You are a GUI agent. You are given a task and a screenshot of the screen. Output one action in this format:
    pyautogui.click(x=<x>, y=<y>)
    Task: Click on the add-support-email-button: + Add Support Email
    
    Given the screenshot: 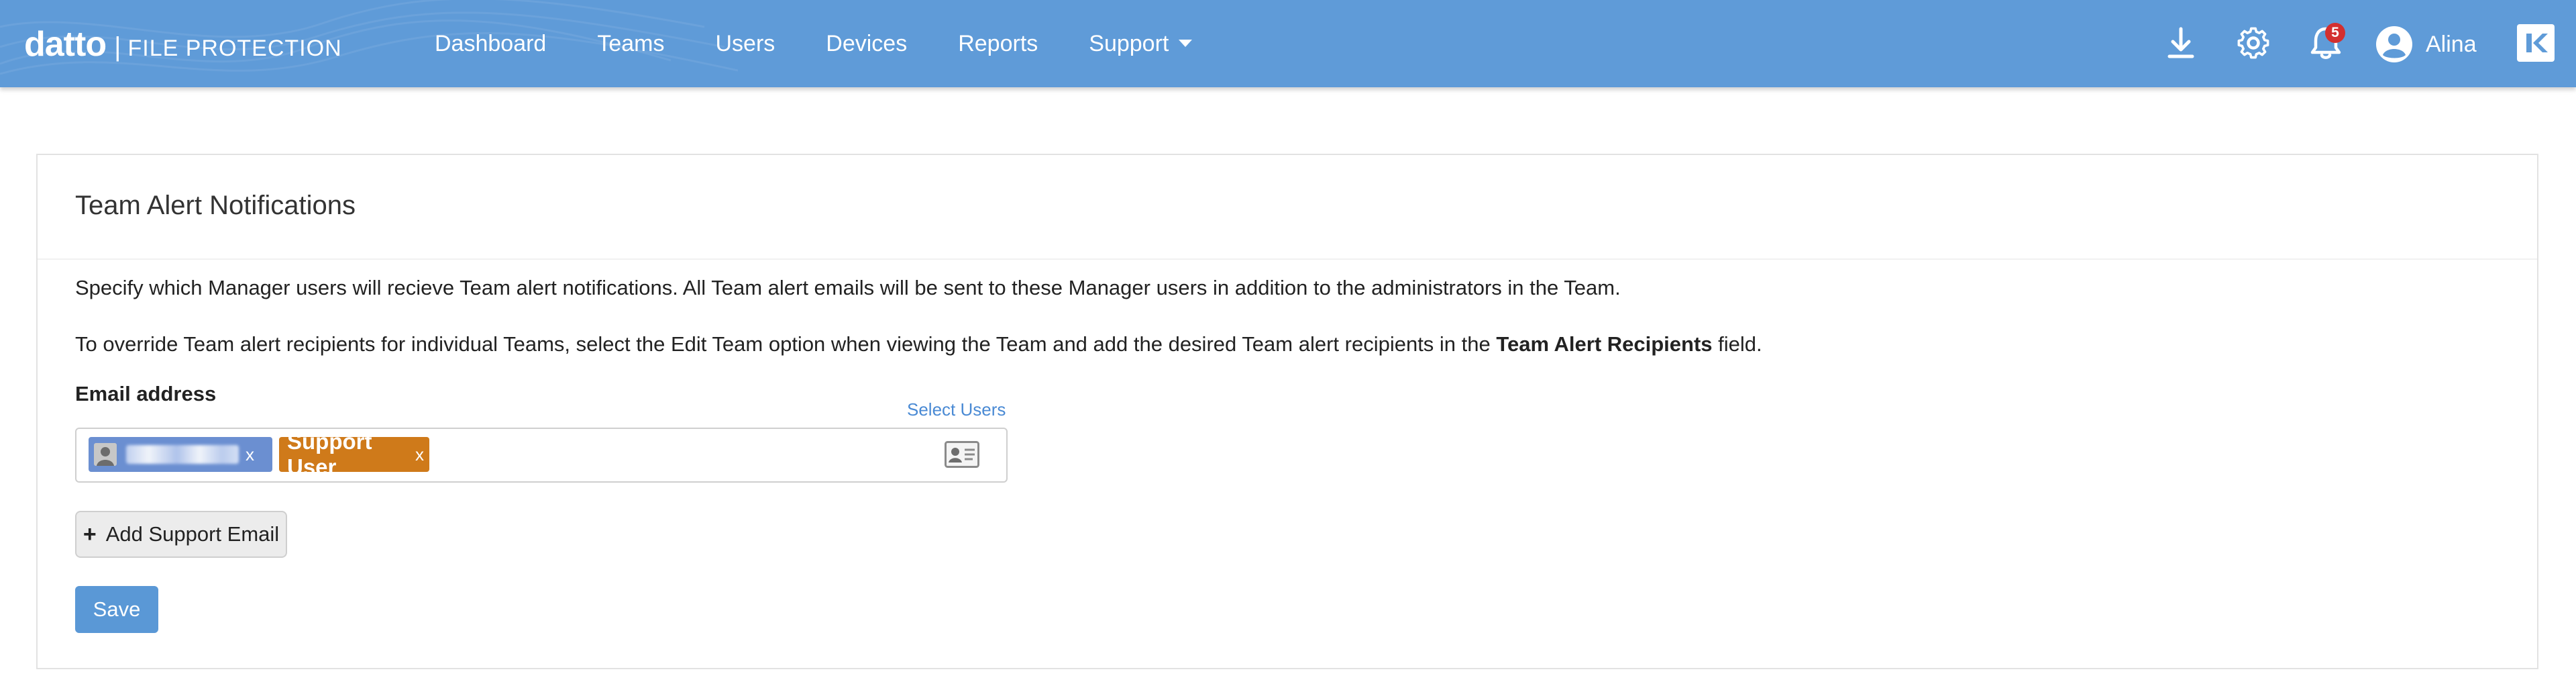 What is the action you would take?
    pyautogui.click(x=181, y=534)
    